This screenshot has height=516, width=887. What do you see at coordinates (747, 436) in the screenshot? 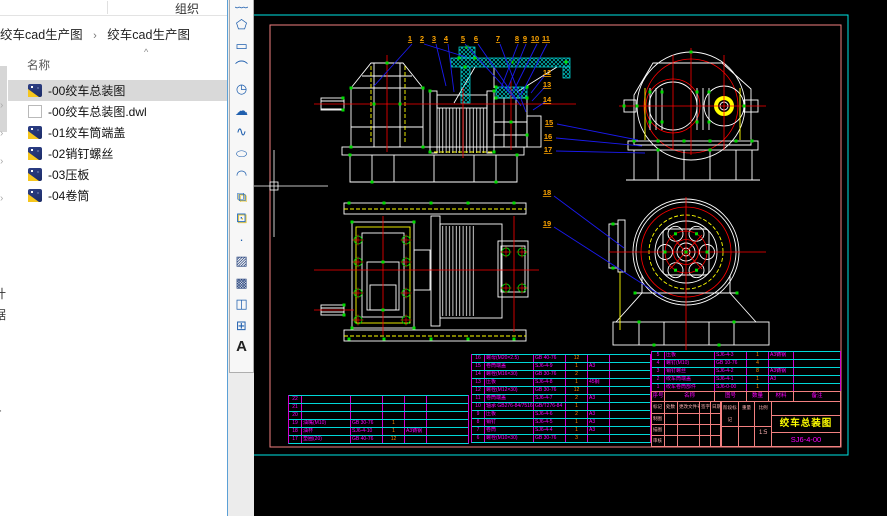
I see `weight-value` at bounding box center [747, 436].